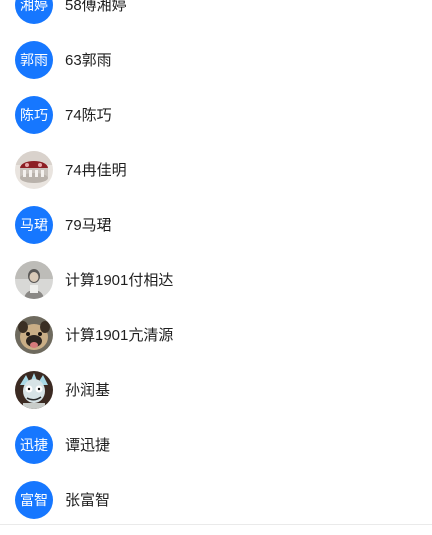  I want to click on contact-row: 计算1901付相达, so click(216, 279).